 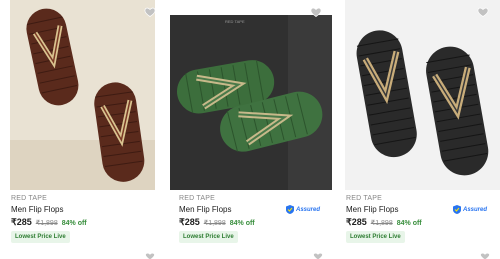 I want to click on svg-text: RED TAPE, so click(x=235, y=21).